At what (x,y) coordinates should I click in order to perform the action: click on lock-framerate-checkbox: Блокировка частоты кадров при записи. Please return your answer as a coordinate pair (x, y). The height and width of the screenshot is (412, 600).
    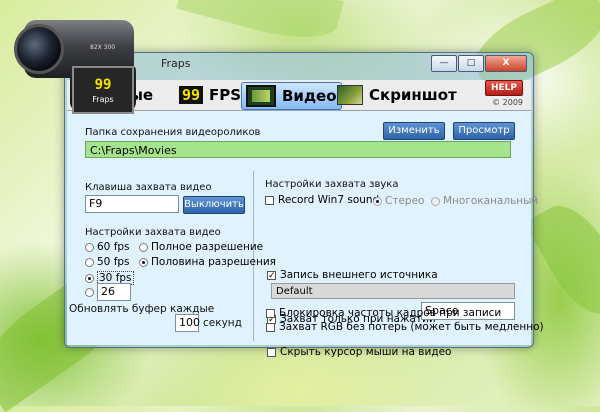
    Looking at the image, I should click on (383, 313).